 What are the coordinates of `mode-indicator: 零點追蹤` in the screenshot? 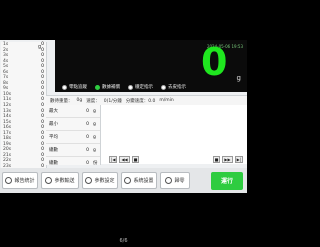 It's located at (74, 87).